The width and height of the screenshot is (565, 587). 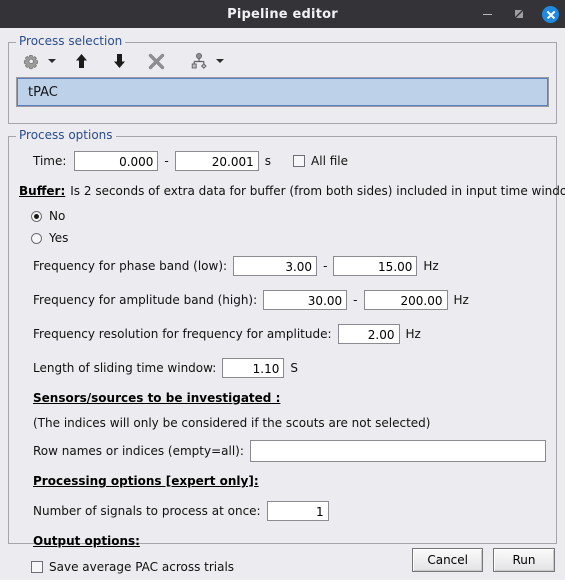 What do you see at coordinates (145, 300) in the screenshot?
I see `amplitude-band-label: Frequency for amplitude band (high):` at bounding box center [145, 300].